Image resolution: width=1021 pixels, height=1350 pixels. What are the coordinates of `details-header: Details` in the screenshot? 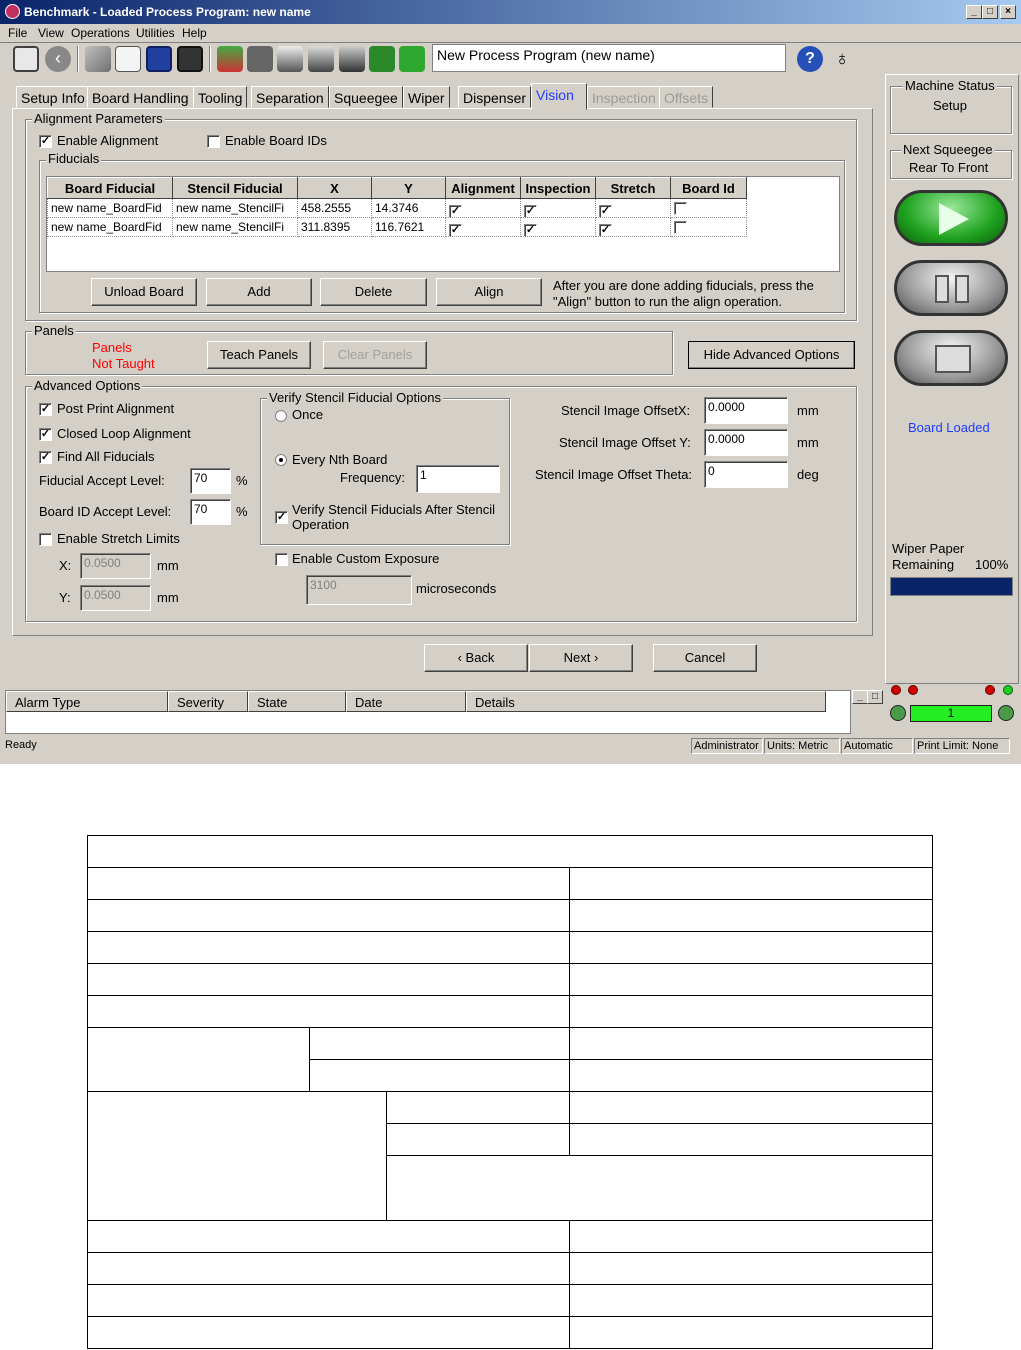 It's located at (646, 701).